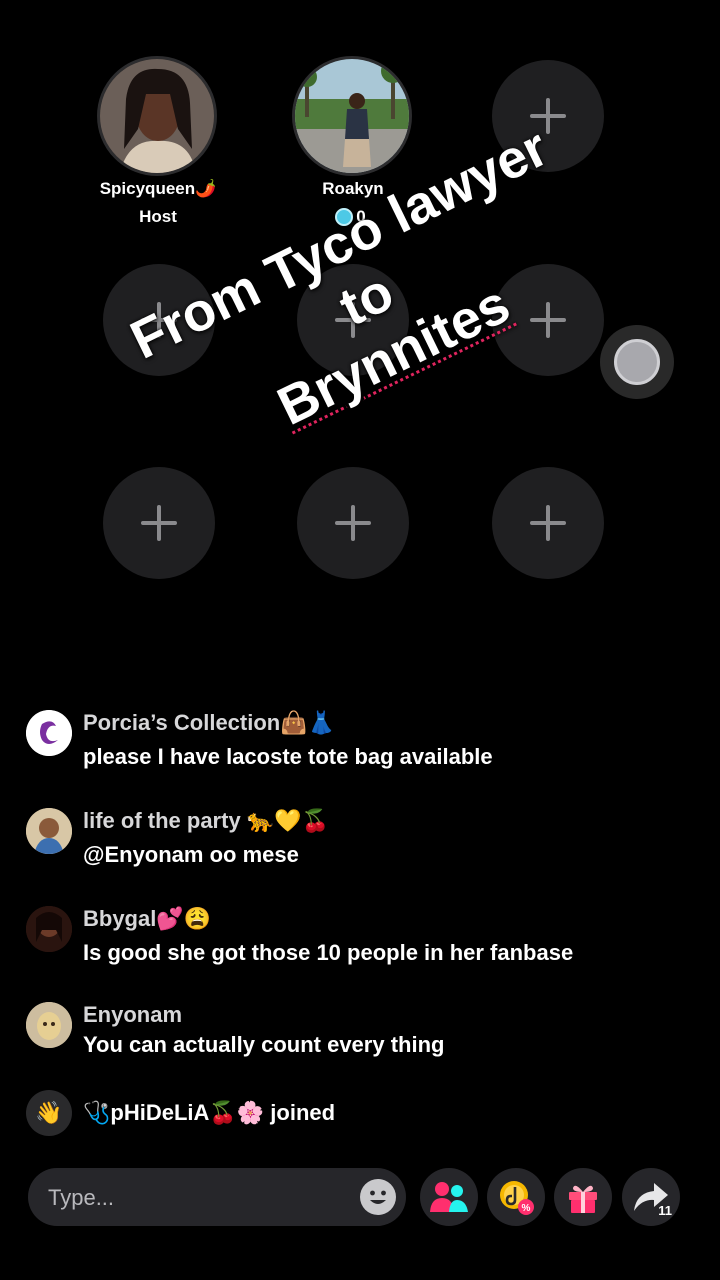 The height and width of the screenshot is (1280, 720). Describe the element at coordinates (209, 722) in the screenshot. I see `comment-username: Porcia’s Collection👜👗` at that location.